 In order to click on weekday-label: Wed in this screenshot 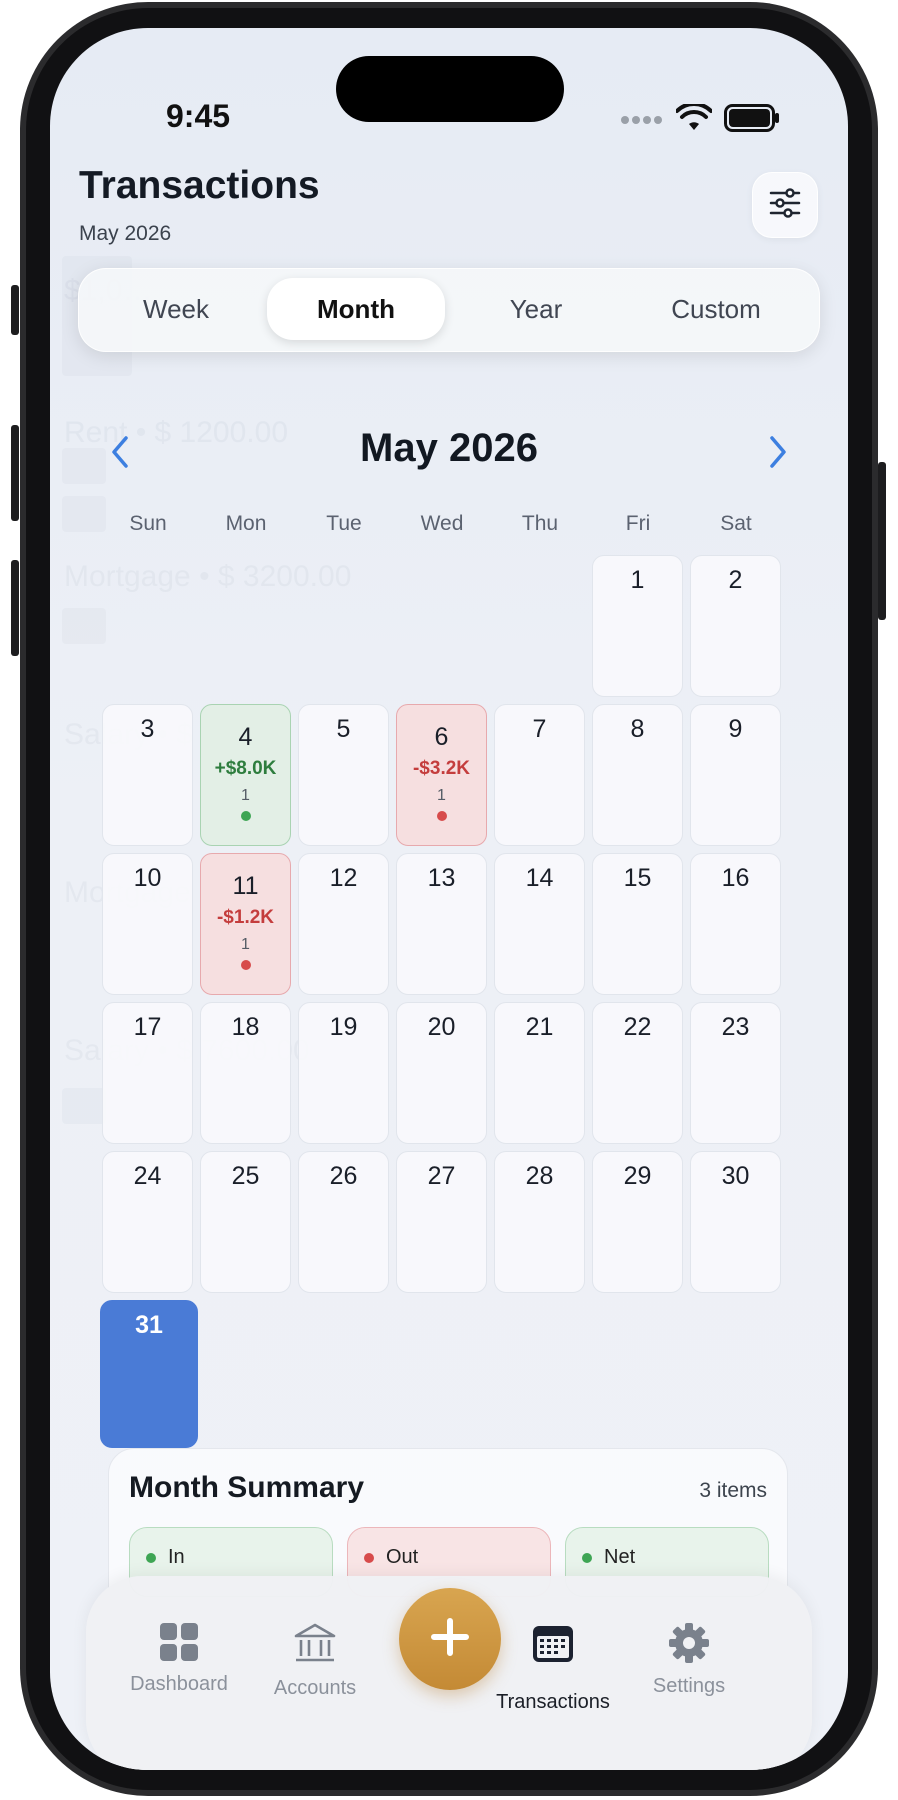, I will do `click(442, 523)`.